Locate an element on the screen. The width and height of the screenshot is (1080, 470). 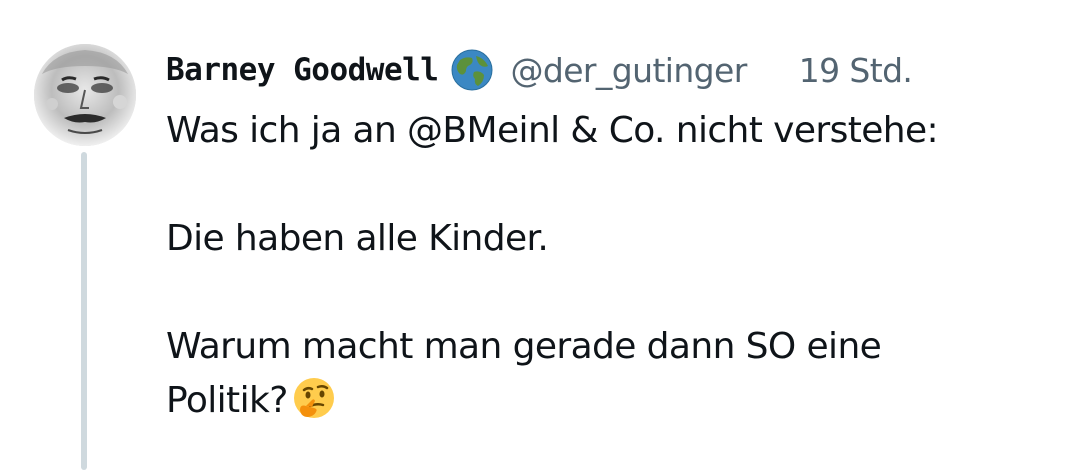
timestamp: 19 Std. is located at coordinates (856, 70).